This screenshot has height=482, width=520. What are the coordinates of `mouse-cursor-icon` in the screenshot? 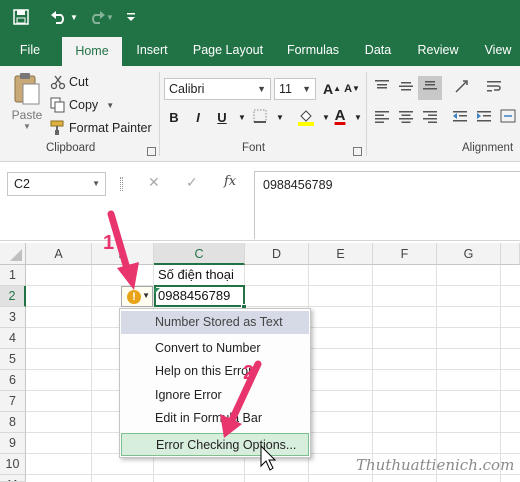 It's located at (268, 457).